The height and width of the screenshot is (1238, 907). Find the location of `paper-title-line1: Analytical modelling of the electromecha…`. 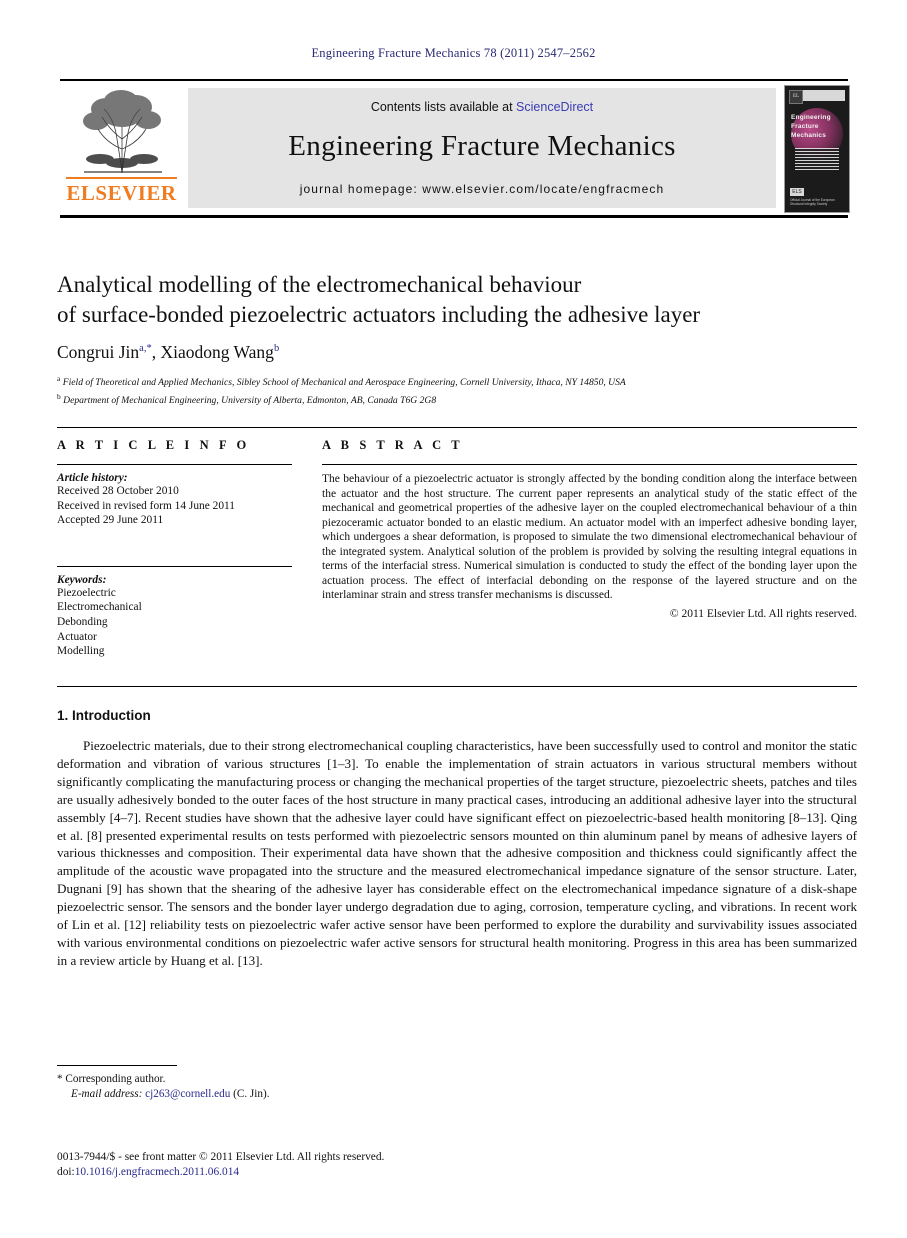

paper-title-line1: Analytical modelling of the electromecha… is located at coordinates (319, 284).